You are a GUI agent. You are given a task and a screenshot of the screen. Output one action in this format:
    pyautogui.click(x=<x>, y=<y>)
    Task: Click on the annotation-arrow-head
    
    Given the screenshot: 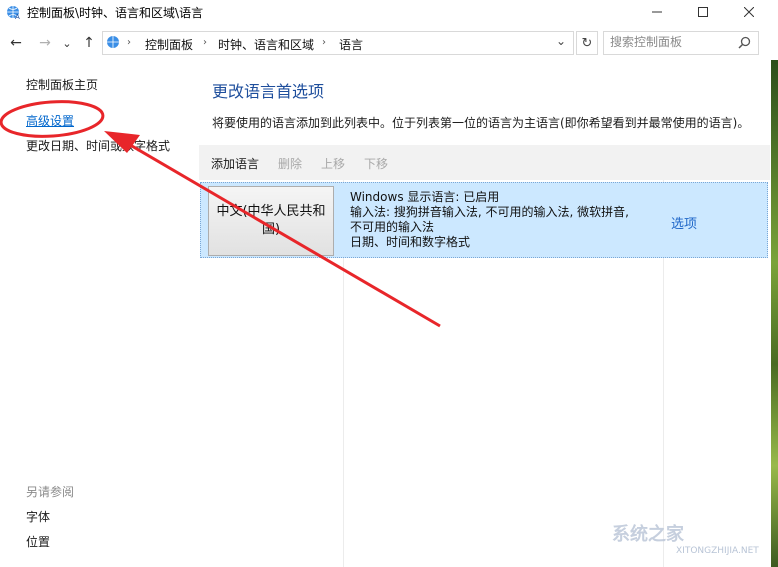 What is the action you would take?
    pyautogui.click(x=122, y=142)
    